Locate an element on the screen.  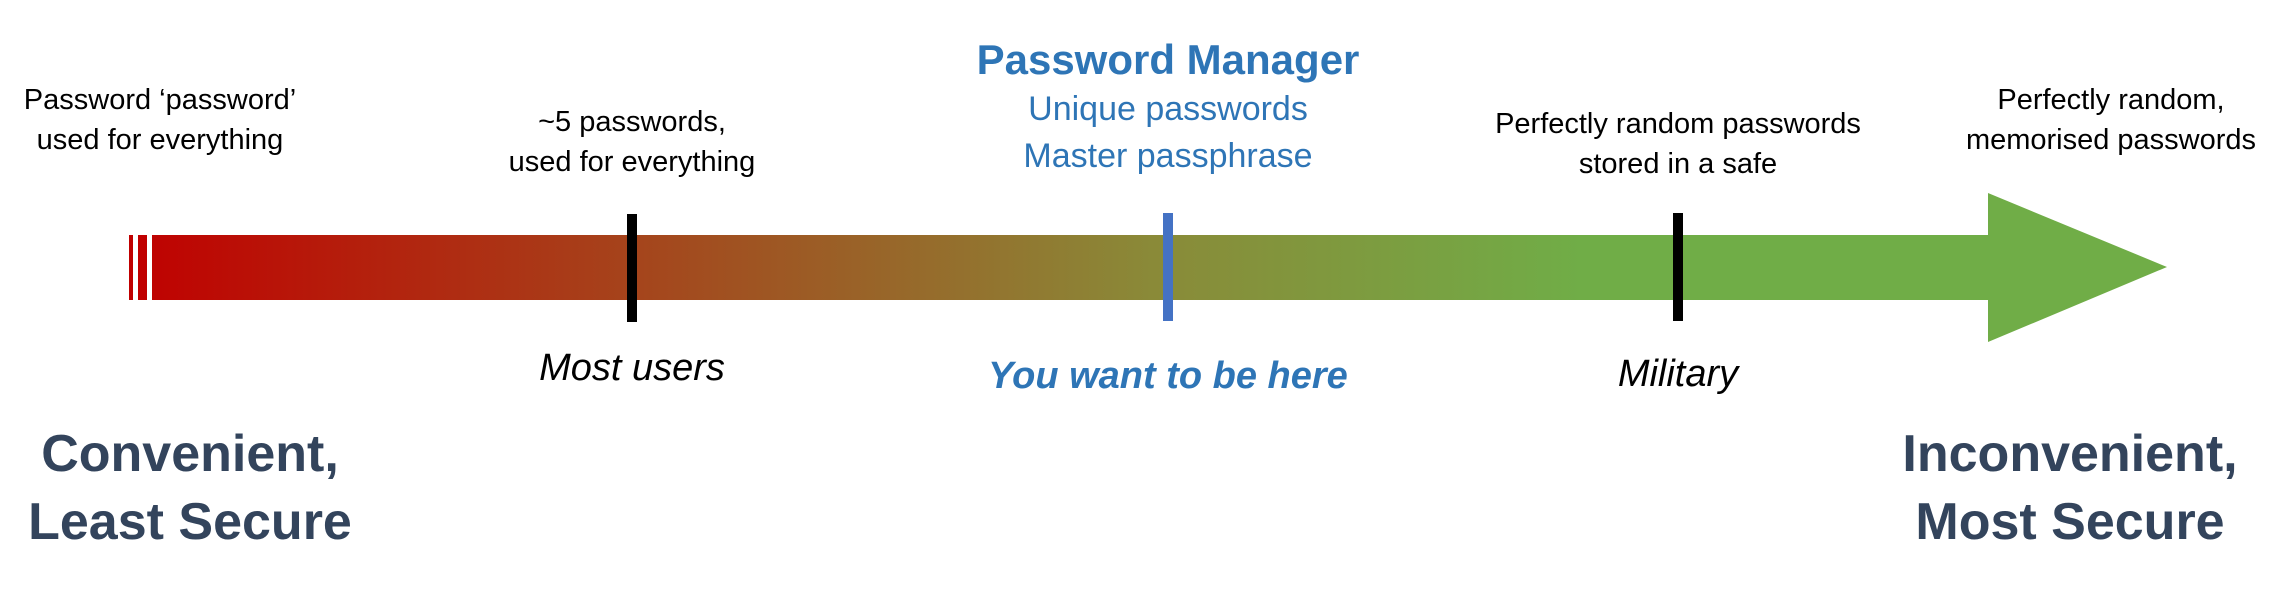
marker-label-military: Military is located at coordinates (1678, 374).